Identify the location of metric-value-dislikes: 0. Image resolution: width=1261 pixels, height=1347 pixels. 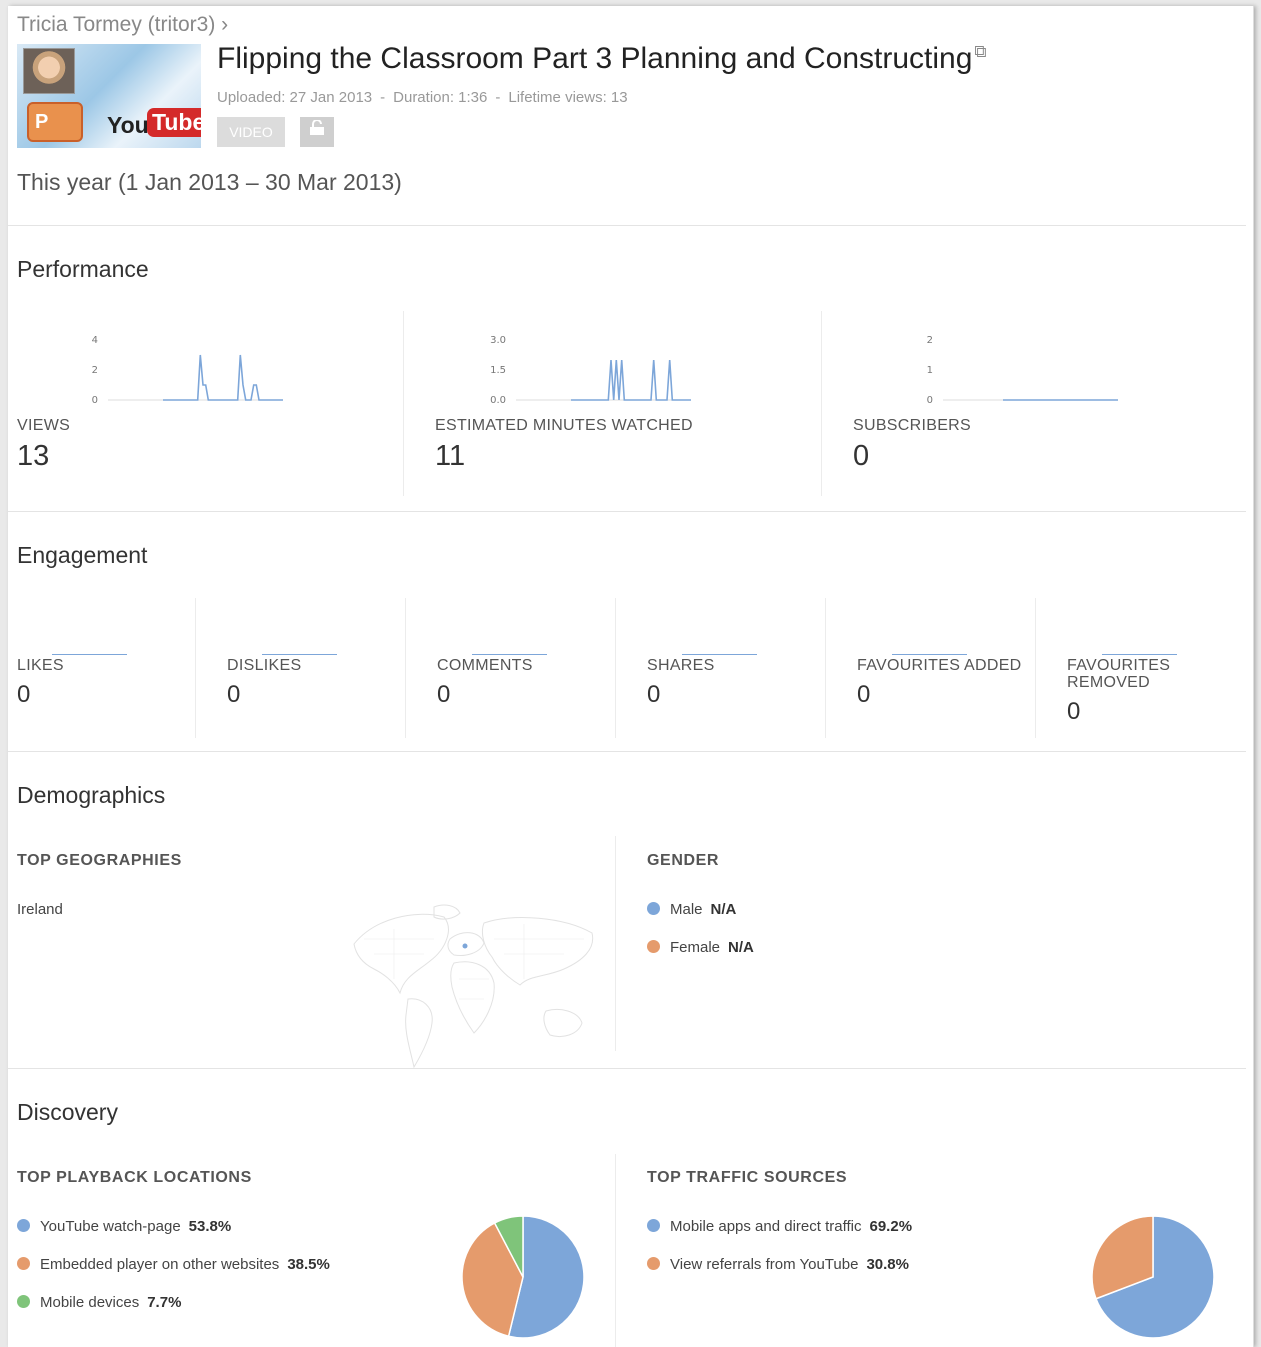
(234, 694).